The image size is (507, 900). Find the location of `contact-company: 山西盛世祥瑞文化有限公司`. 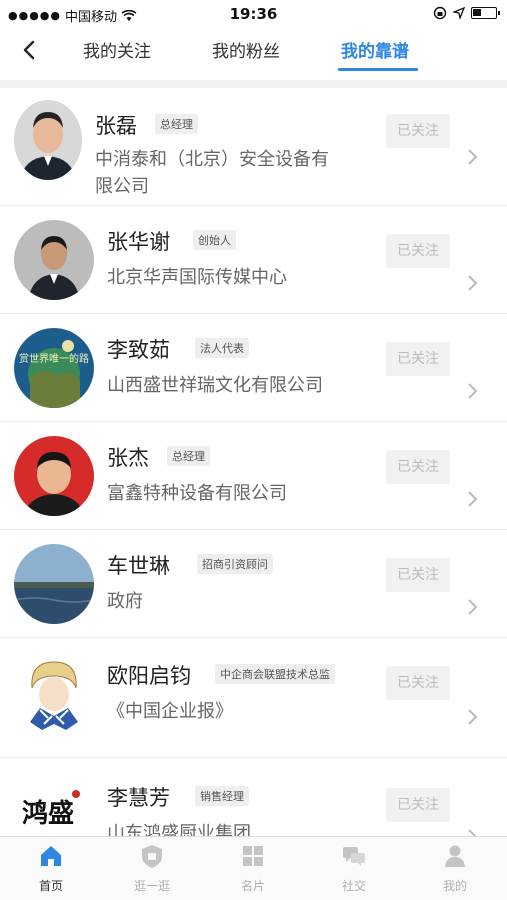

contact-company: 山西盛世祥瑞文化有限公司 is located at coordinates (215, 385).